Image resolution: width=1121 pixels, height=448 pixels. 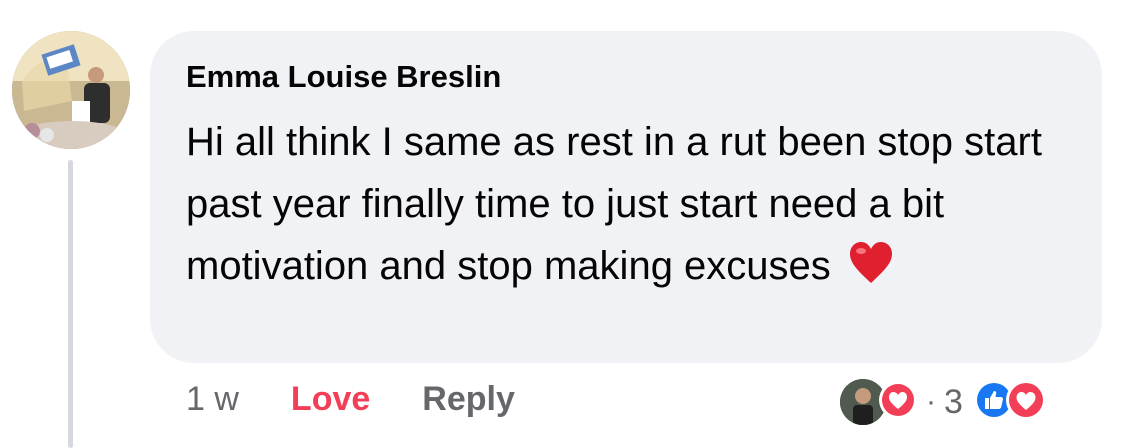 I want to click on comment-actions: 1 w Love Reply, so click(x=350, y=399).